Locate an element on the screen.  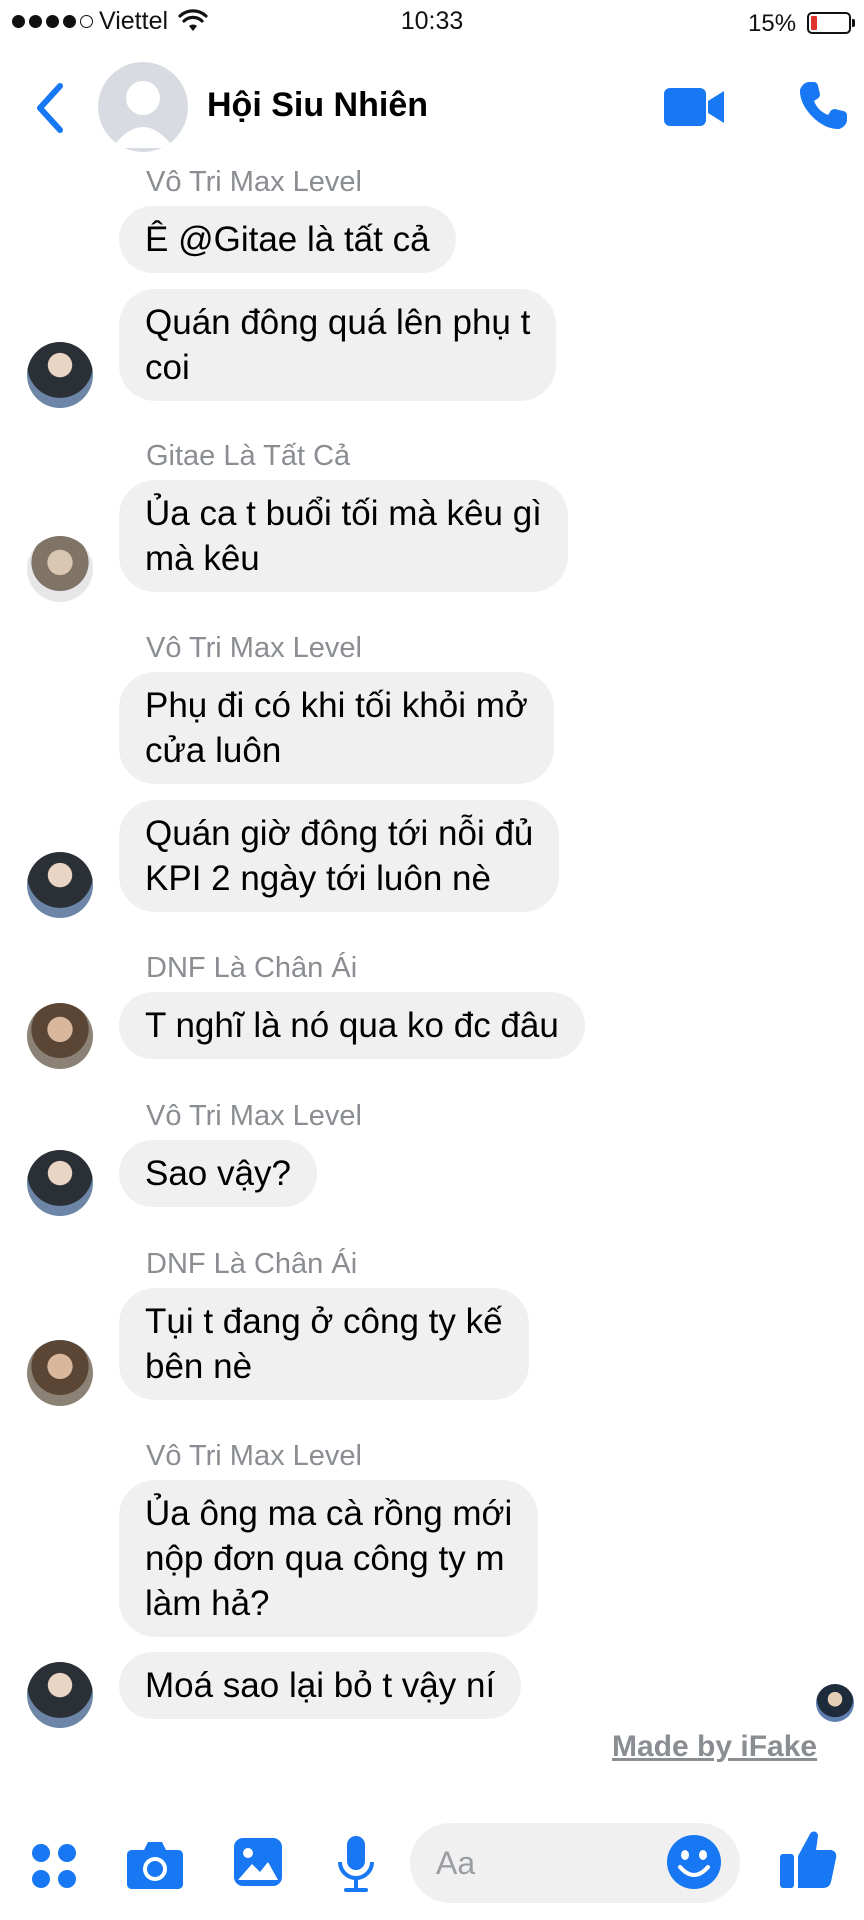
message-text-line: bên nè is located at coordinates (199, 1366).